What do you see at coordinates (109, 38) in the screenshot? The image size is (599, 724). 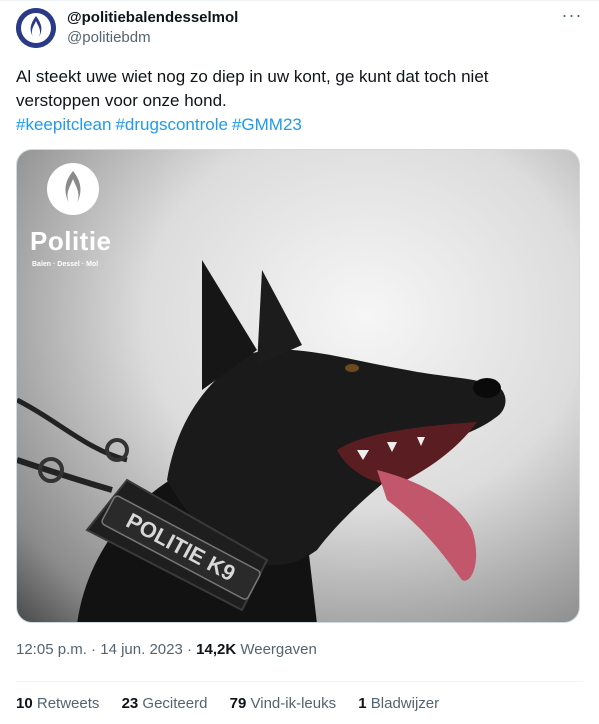 I see `account-handle: @politiebdm` at bounding box center [109, 38].